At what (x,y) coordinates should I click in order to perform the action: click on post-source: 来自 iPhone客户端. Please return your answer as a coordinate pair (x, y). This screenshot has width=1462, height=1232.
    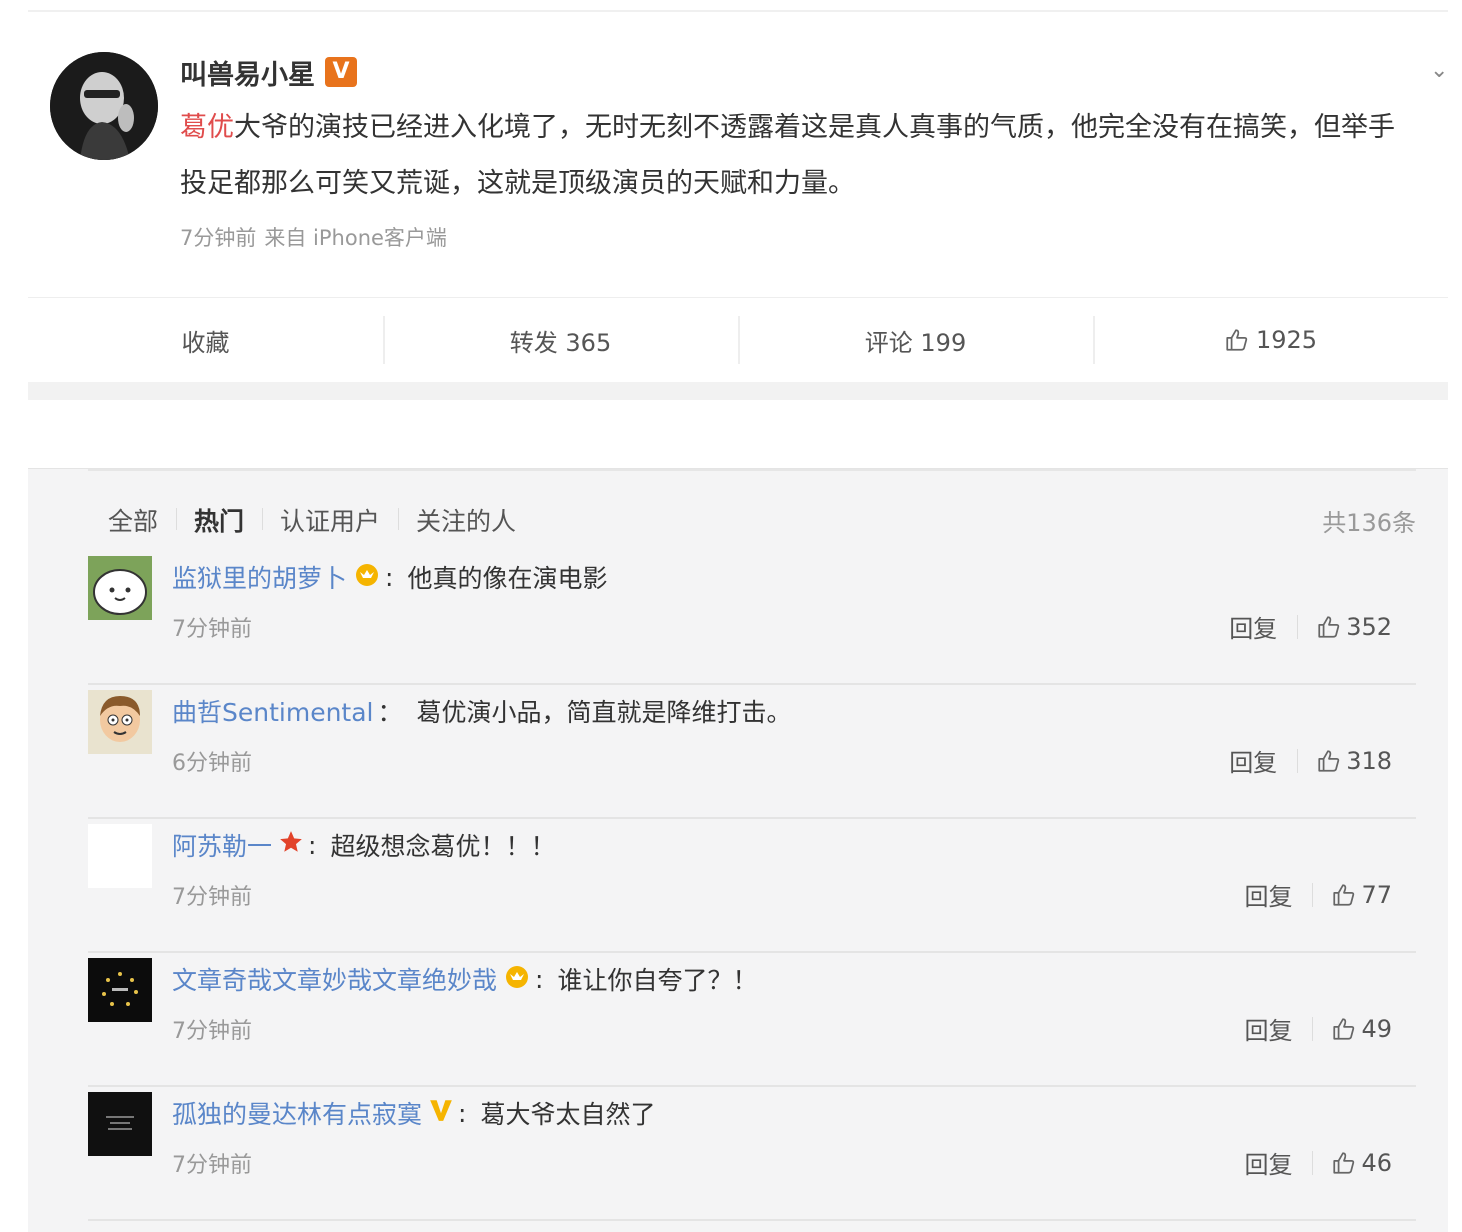
    Looking at the image, I should click on (355, 238).